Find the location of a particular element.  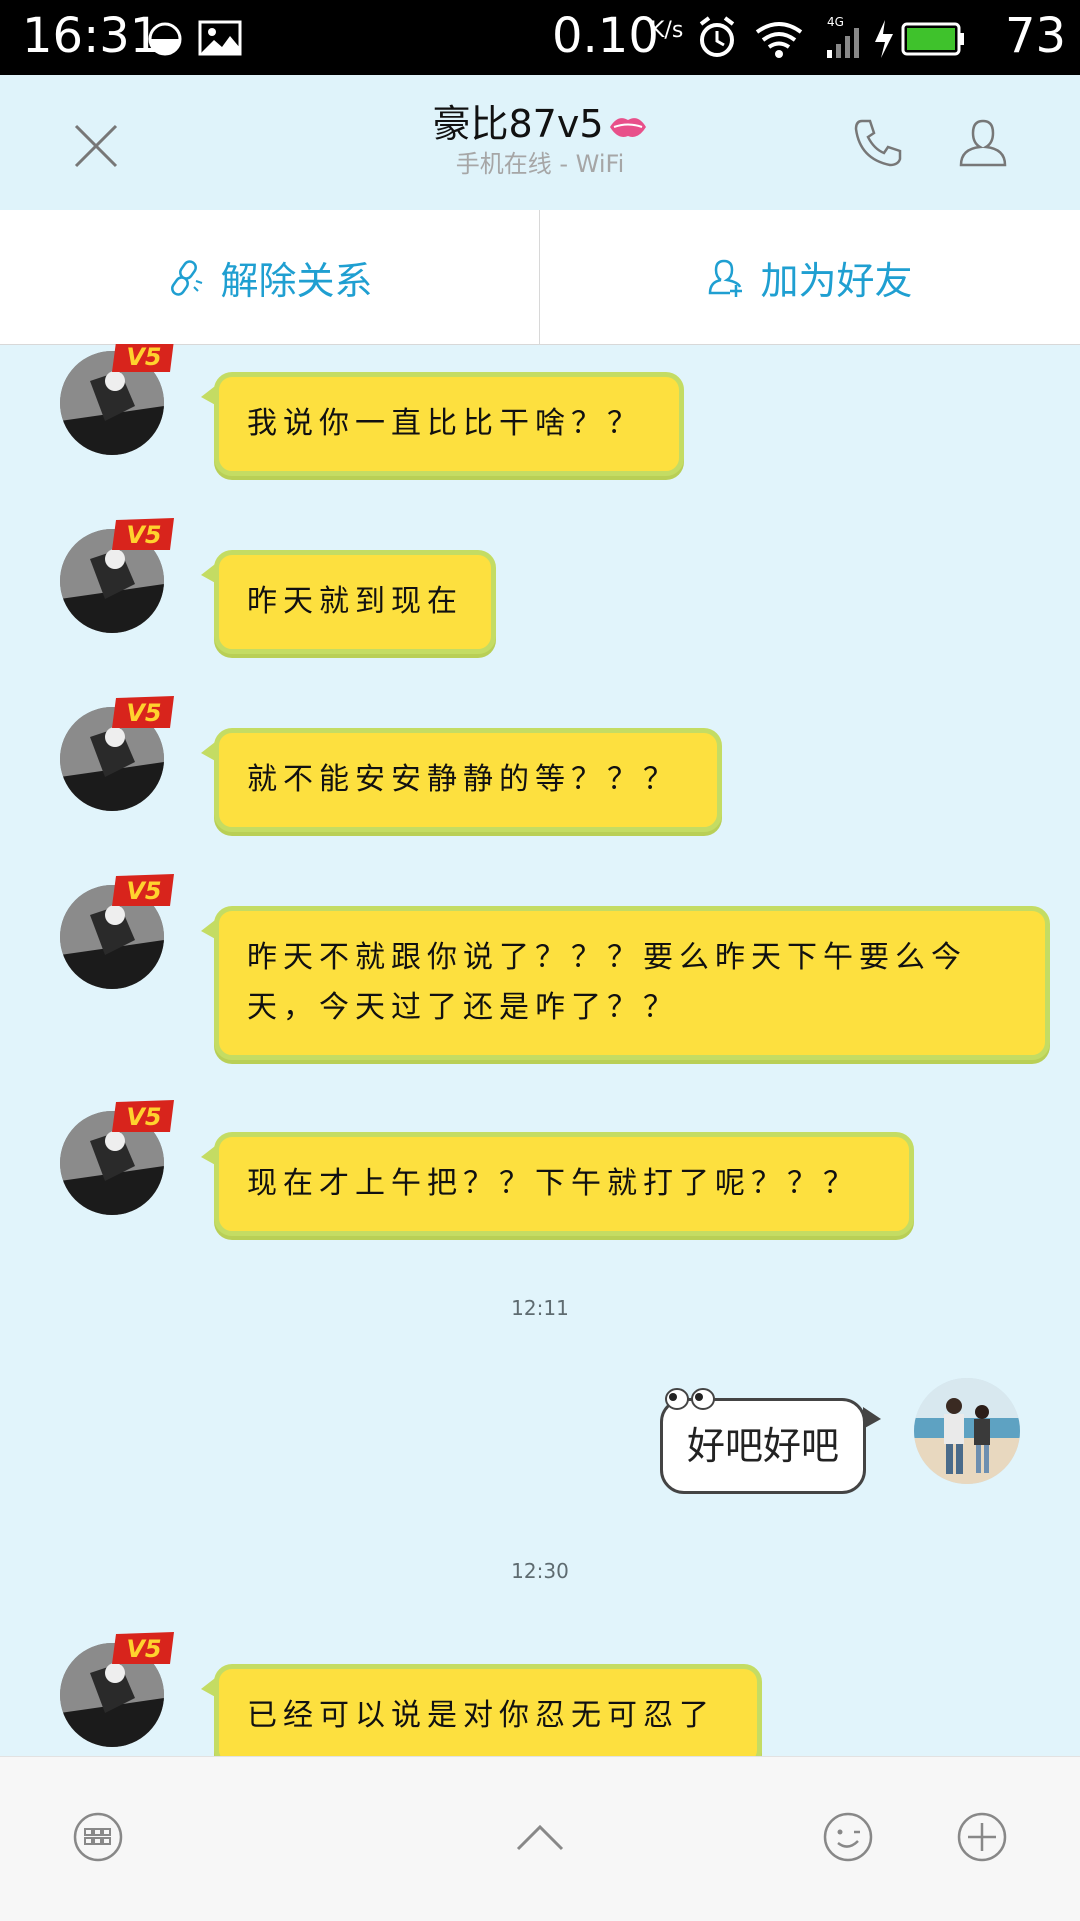

message-bubble: 好吧好吧 is located at coordinates (770, 1441).